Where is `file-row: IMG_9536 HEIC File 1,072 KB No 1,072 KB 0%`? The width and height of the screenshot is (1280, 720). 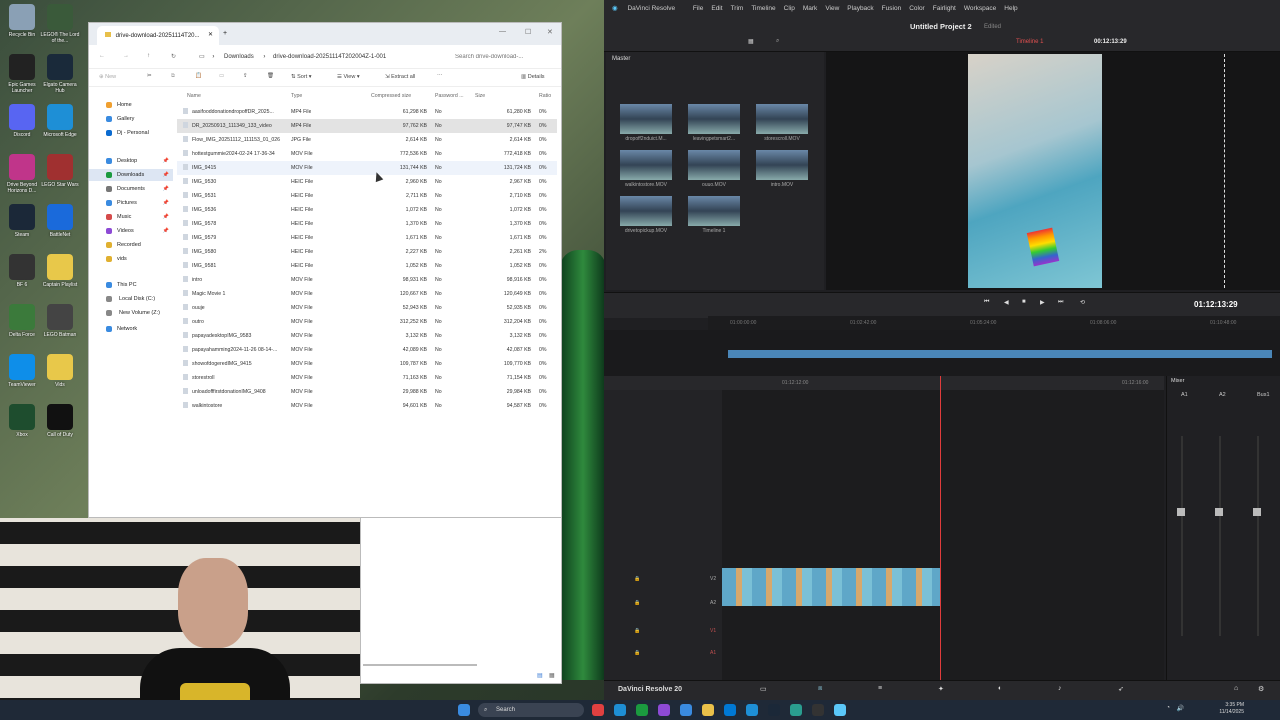
file-row: IMG_9536 HEIC File 1,072 KB No 1,072 KB 0% is located at coordinates (367, 210).